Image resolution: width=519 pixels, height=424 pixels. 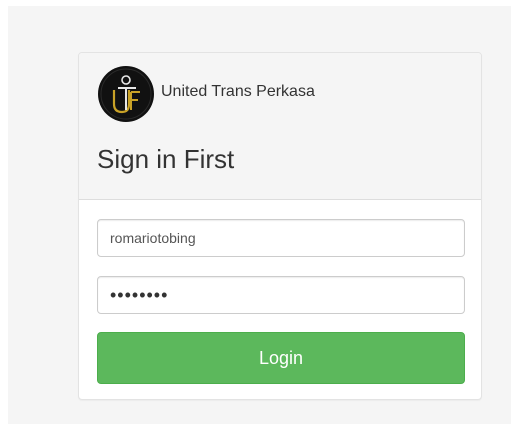 What do you see at coordinates (281, 295) in the screenshot?
I see `password-input` at bounding box center [281, 295].